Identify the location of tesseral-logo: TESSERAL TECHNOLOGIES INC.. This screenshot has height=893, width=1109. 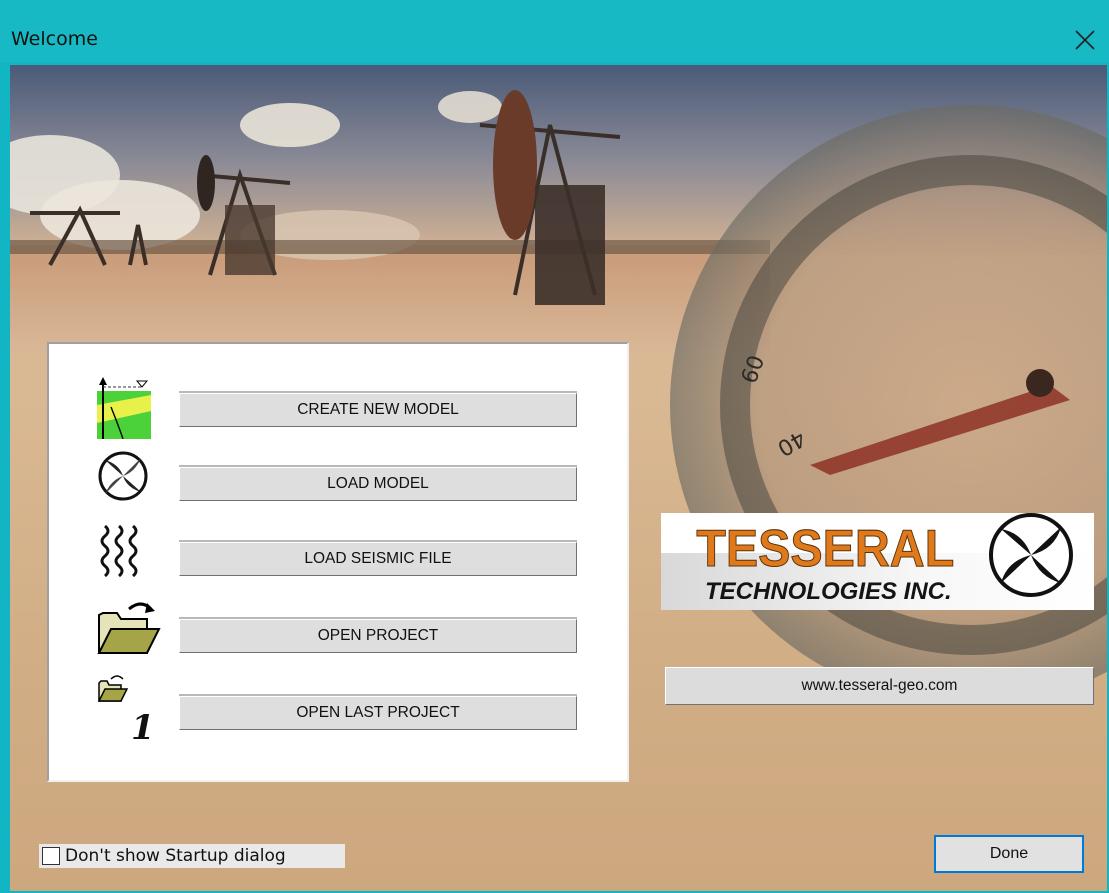
(877, 561).